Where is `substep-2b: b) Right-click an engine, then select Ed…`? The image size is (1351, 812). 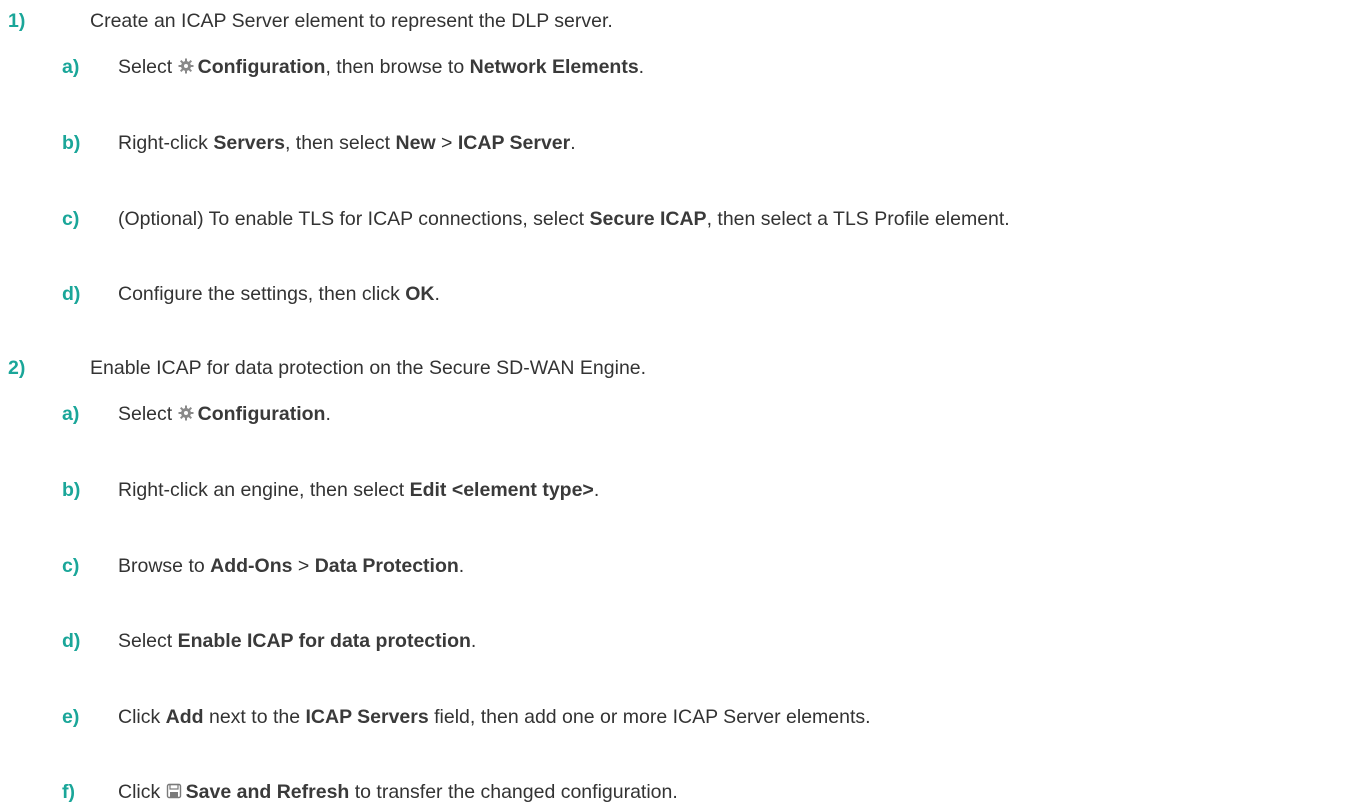 substep-2b: b) Right-click an engine, then select Ed… is located at coordinates (675, 490).